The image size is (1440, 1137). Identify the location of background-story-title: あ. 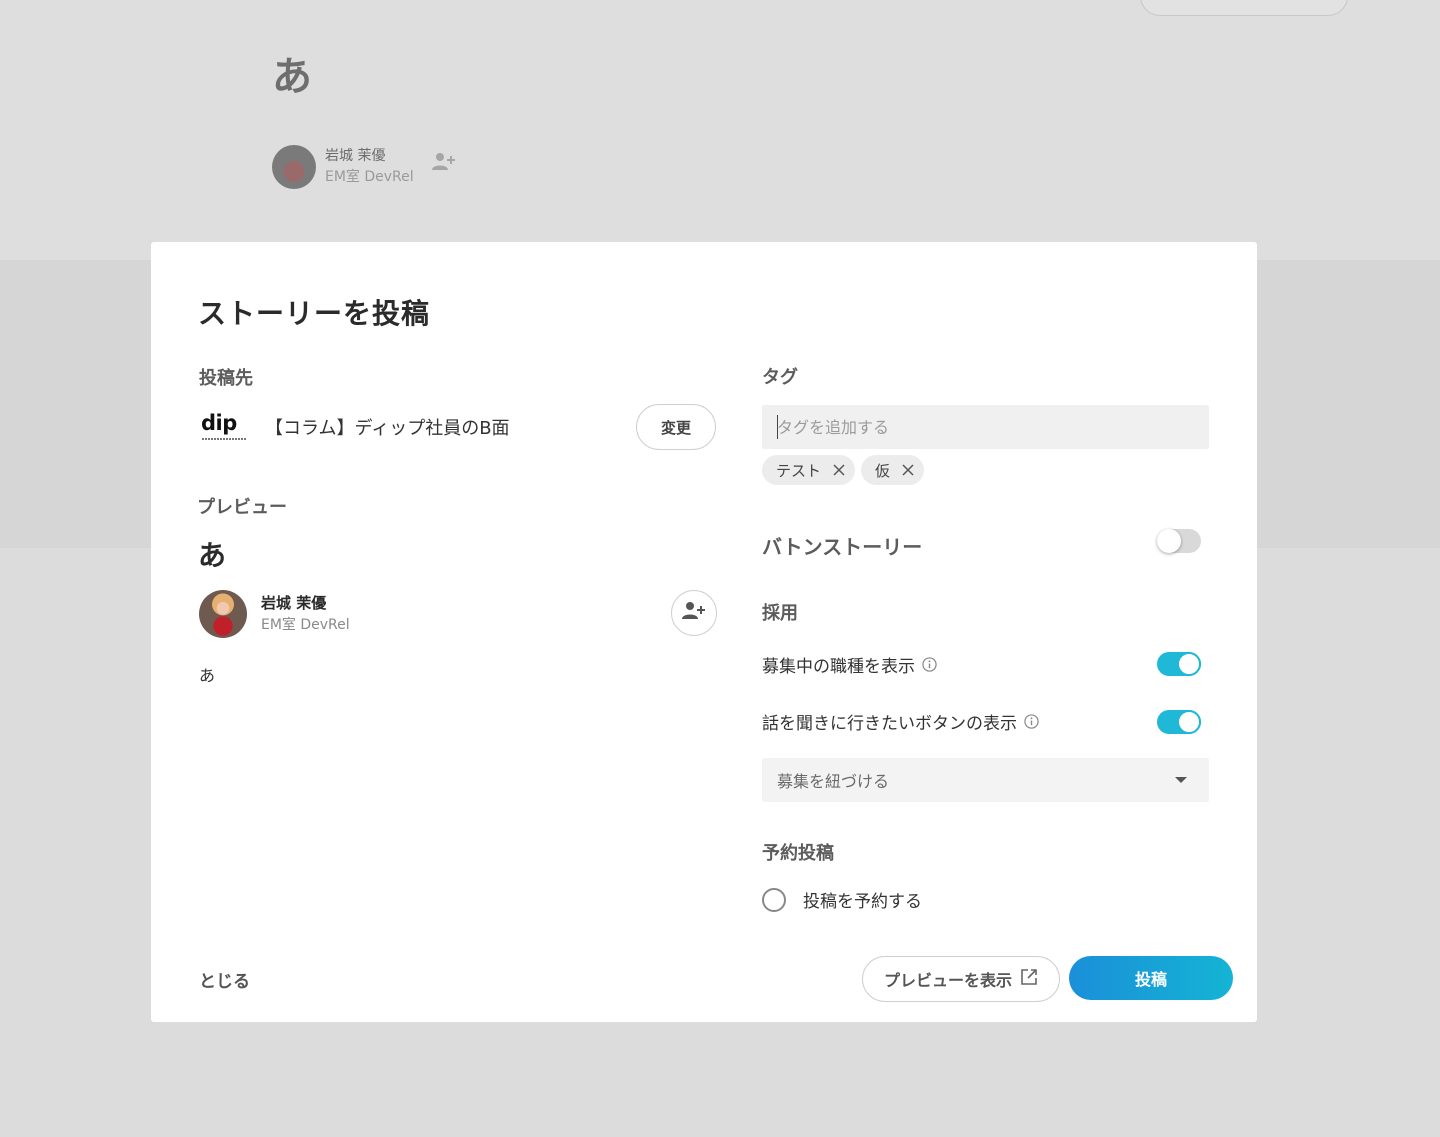
(292, 77).